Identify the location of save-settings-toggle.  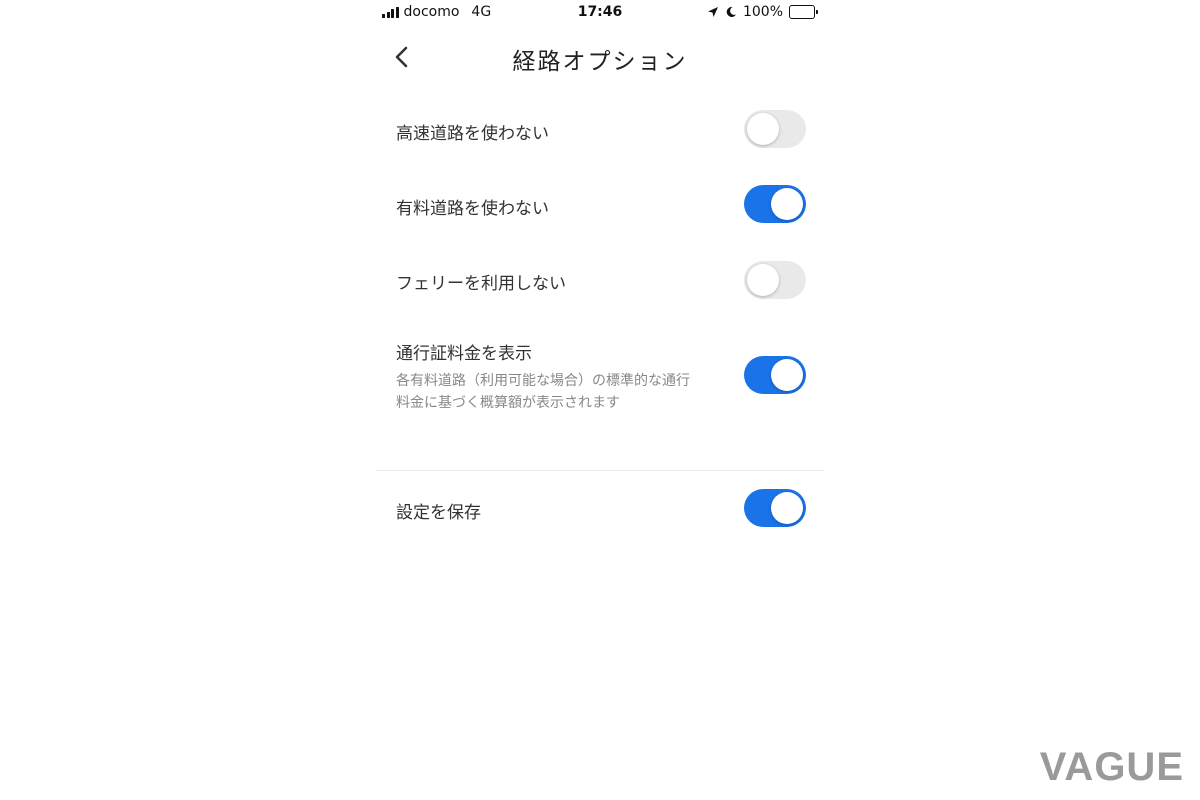
(775, 508).